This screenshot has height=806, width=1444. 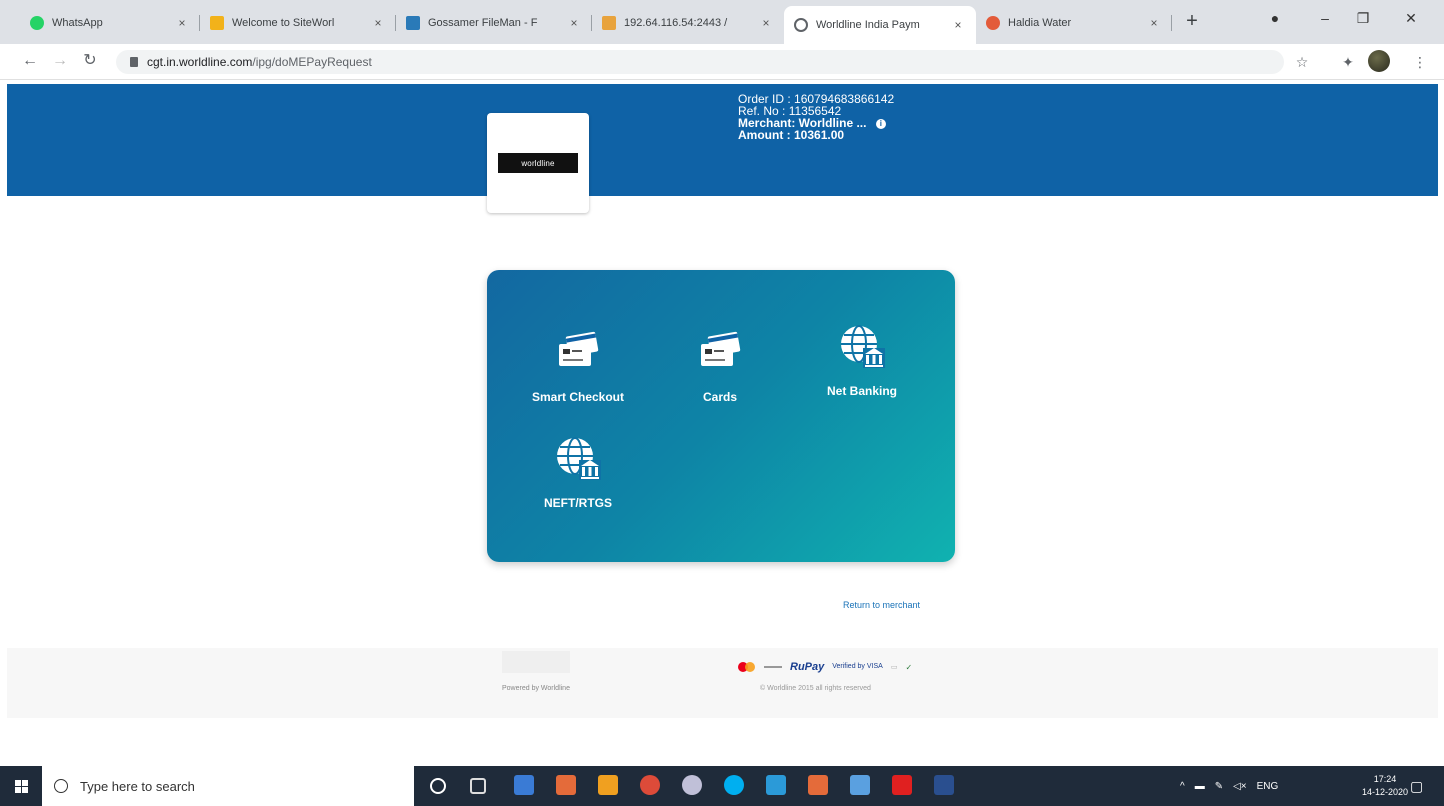 What do you see at coordinates (1275, 18) in the screenshot?
I see `extension-circle-icon: ●` at bounding box center [1275, 18].